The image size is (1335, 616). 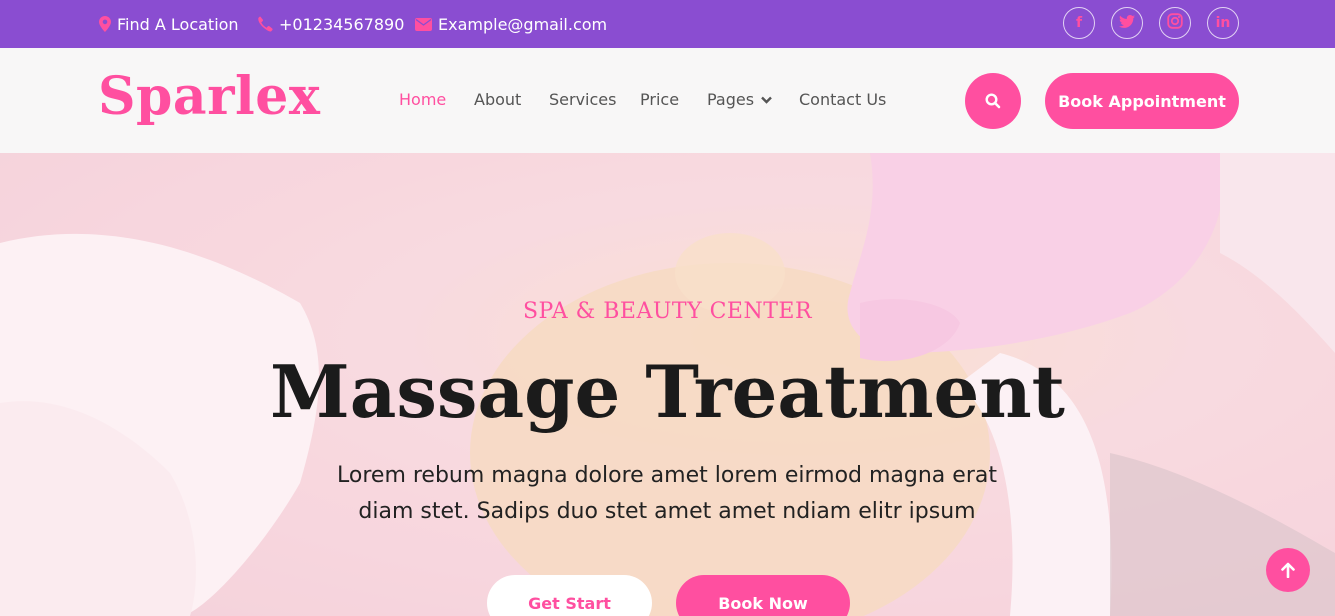 What do you see at coordinates (569, 595) in the screenshot?
I see `get-start-button: Get Start` at bounding box center [569, 595].